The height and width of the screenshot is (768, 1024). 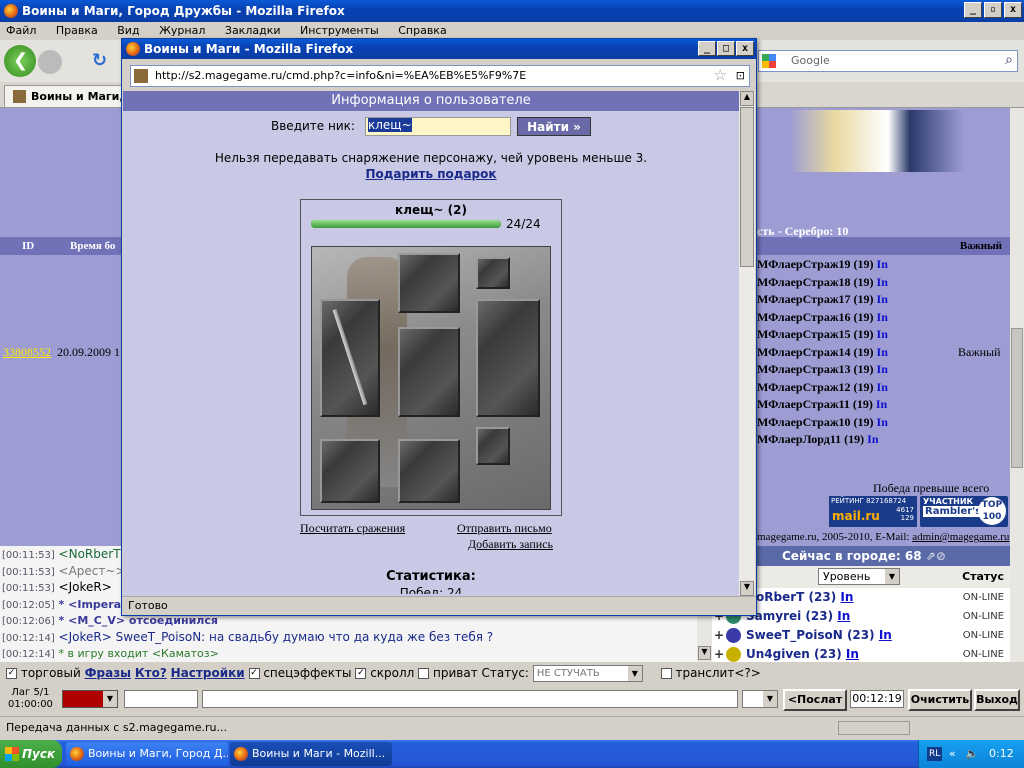 What do you see at coordinates (253, 30) in the screenshot?
I see `menu-bookmarks: Закладки` at bounding box center [253, 30].